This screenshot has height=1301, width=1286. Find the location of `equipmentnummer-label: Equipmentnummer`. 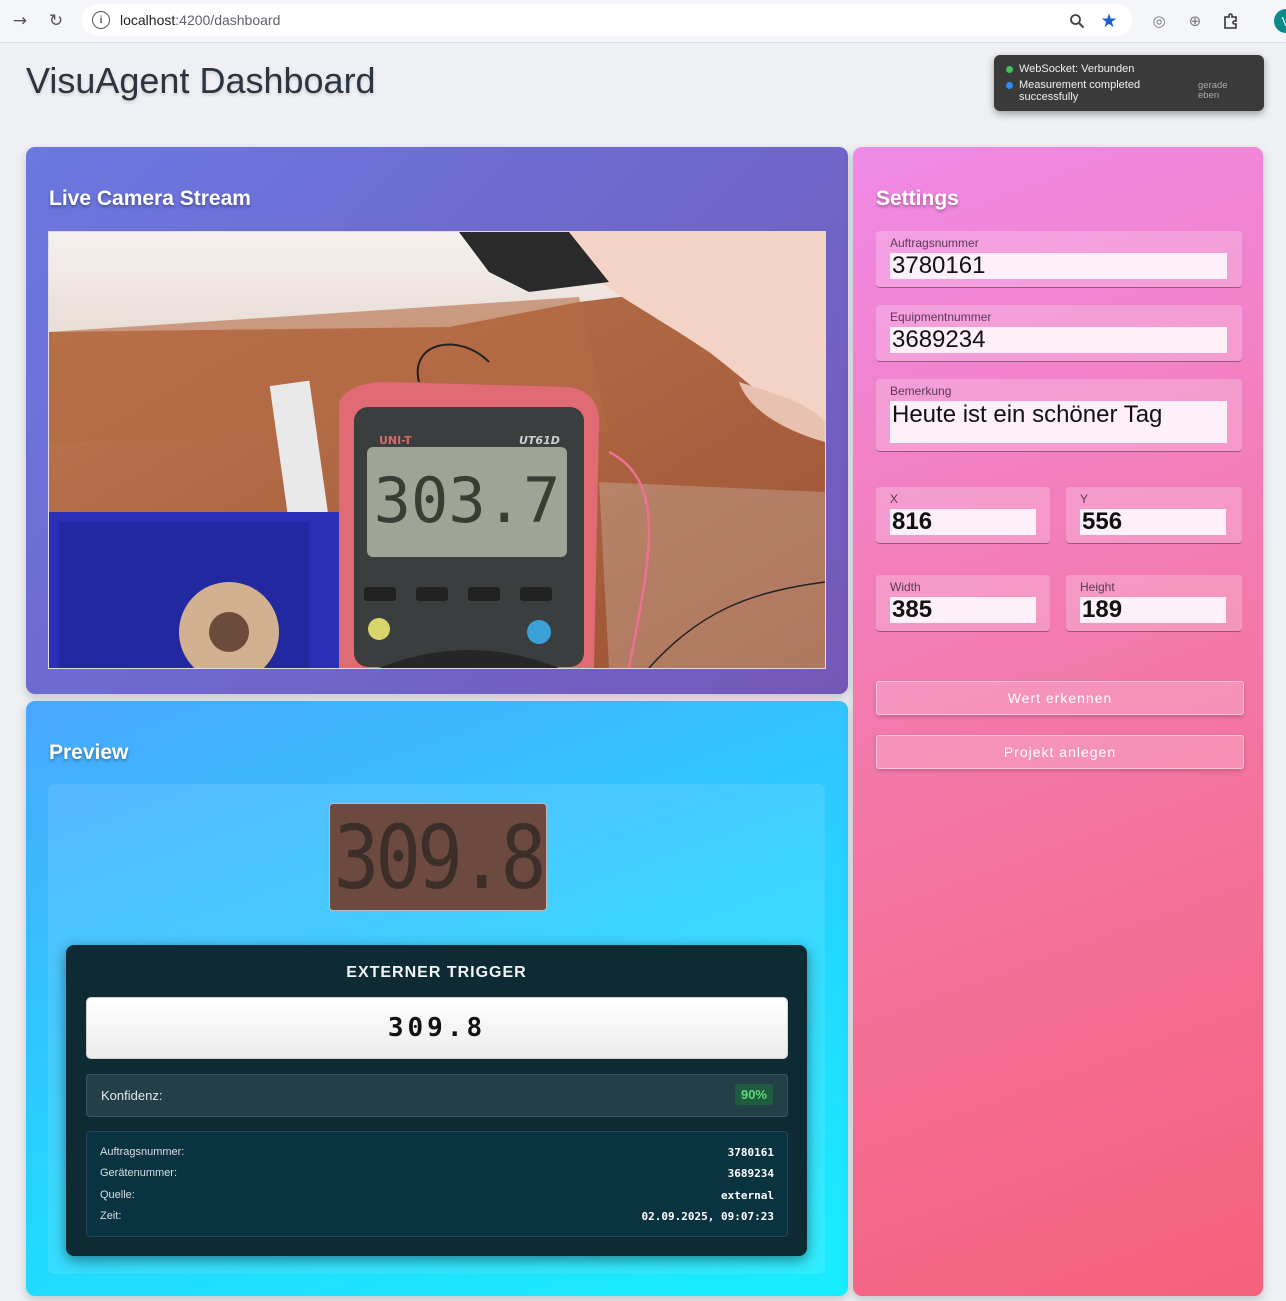

equipmentnummer-label: Equipmentnummer is located at coordinates (941, 317).